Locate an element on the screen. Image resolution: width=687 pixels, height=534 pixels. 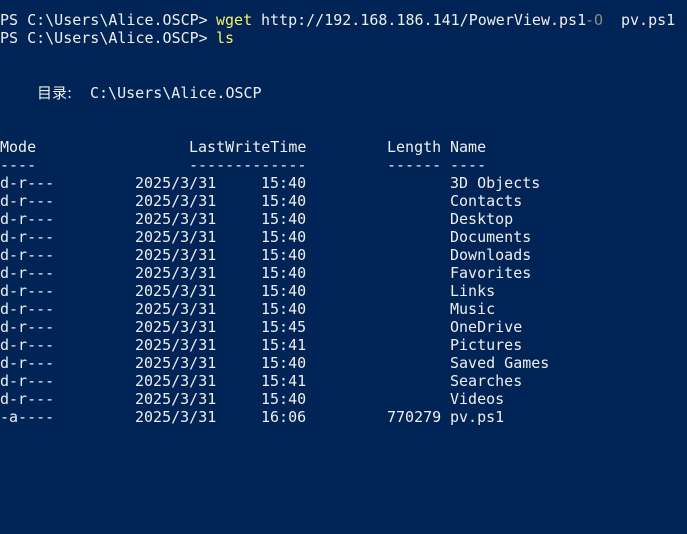
table-row: d-r--- 2025/3/31 15:40 Documents is located at coordinates (265, 237).